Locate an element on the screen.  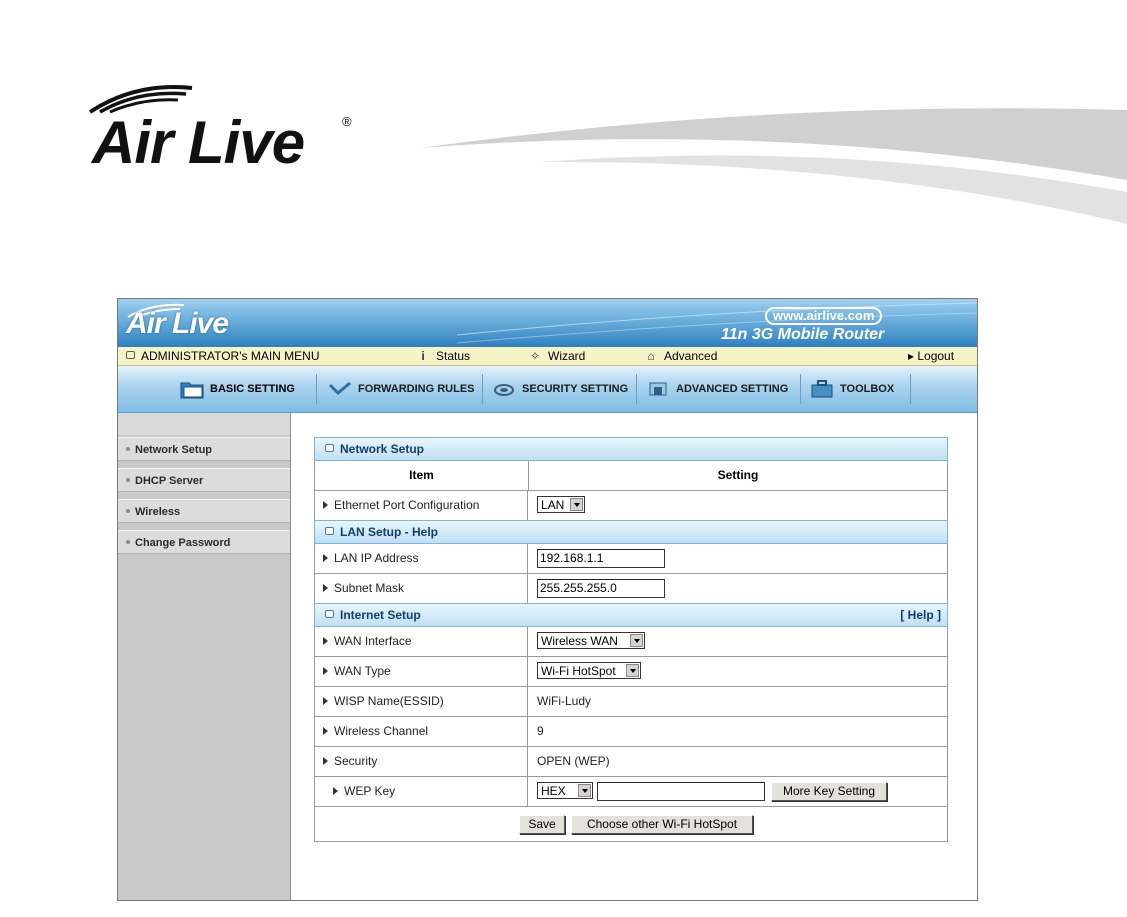
tab-toolbox: TOOLBOX is located at coordinates (852, 389).